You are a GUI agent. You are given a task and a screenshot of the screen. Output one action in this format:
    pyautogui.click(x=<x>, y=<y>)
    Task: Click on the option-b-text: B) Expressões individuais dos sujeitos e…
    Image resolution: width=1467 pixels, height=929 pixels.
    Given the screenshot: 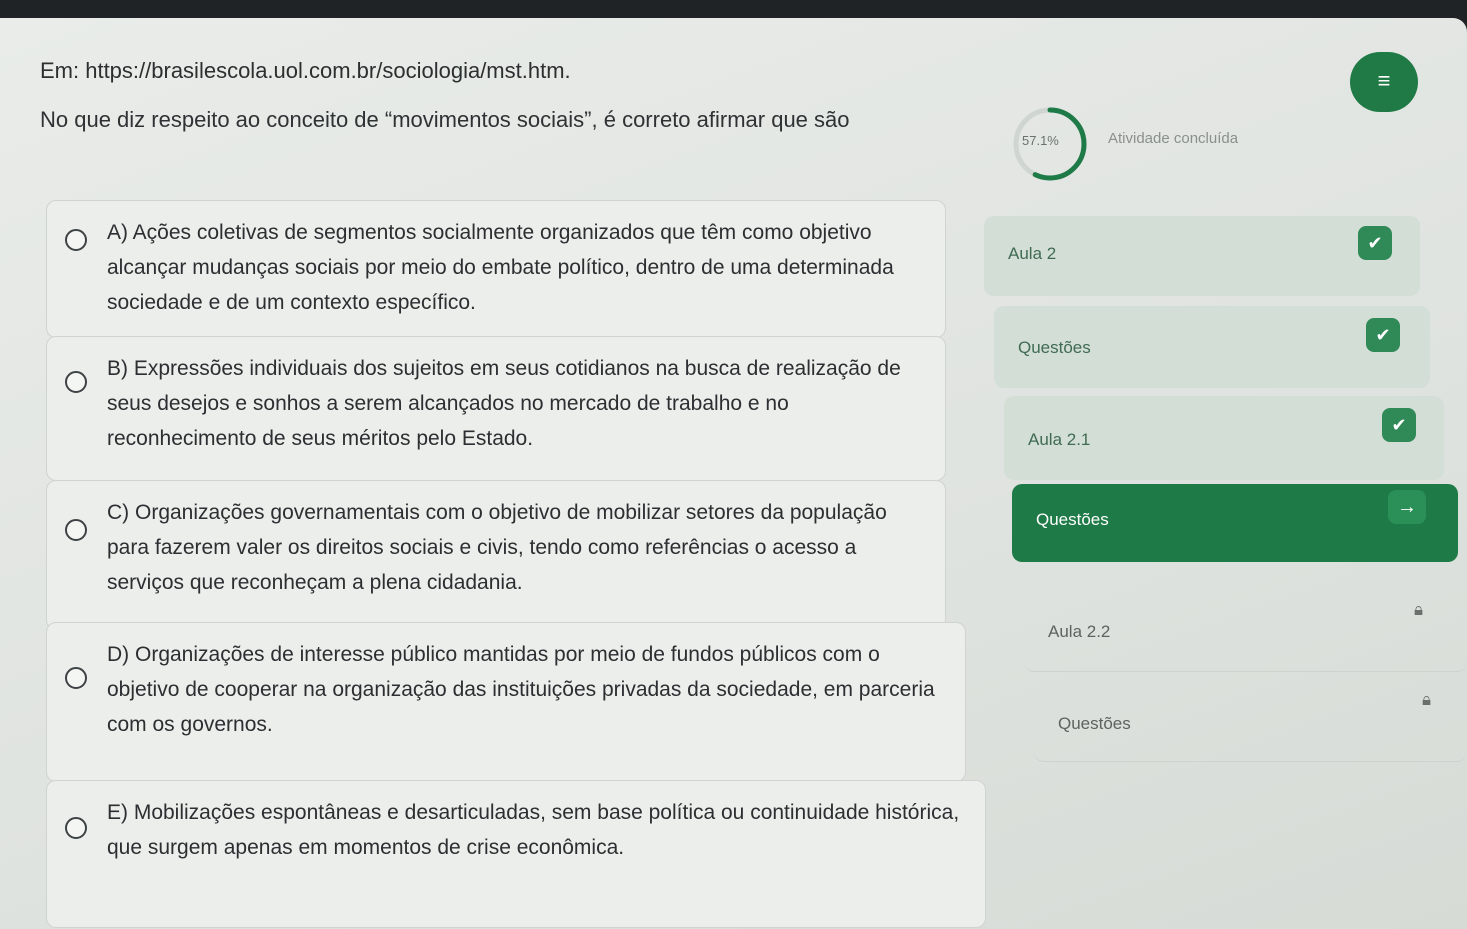 What is the action you would take?
    pyautogui.click(x=504, y=403)
    